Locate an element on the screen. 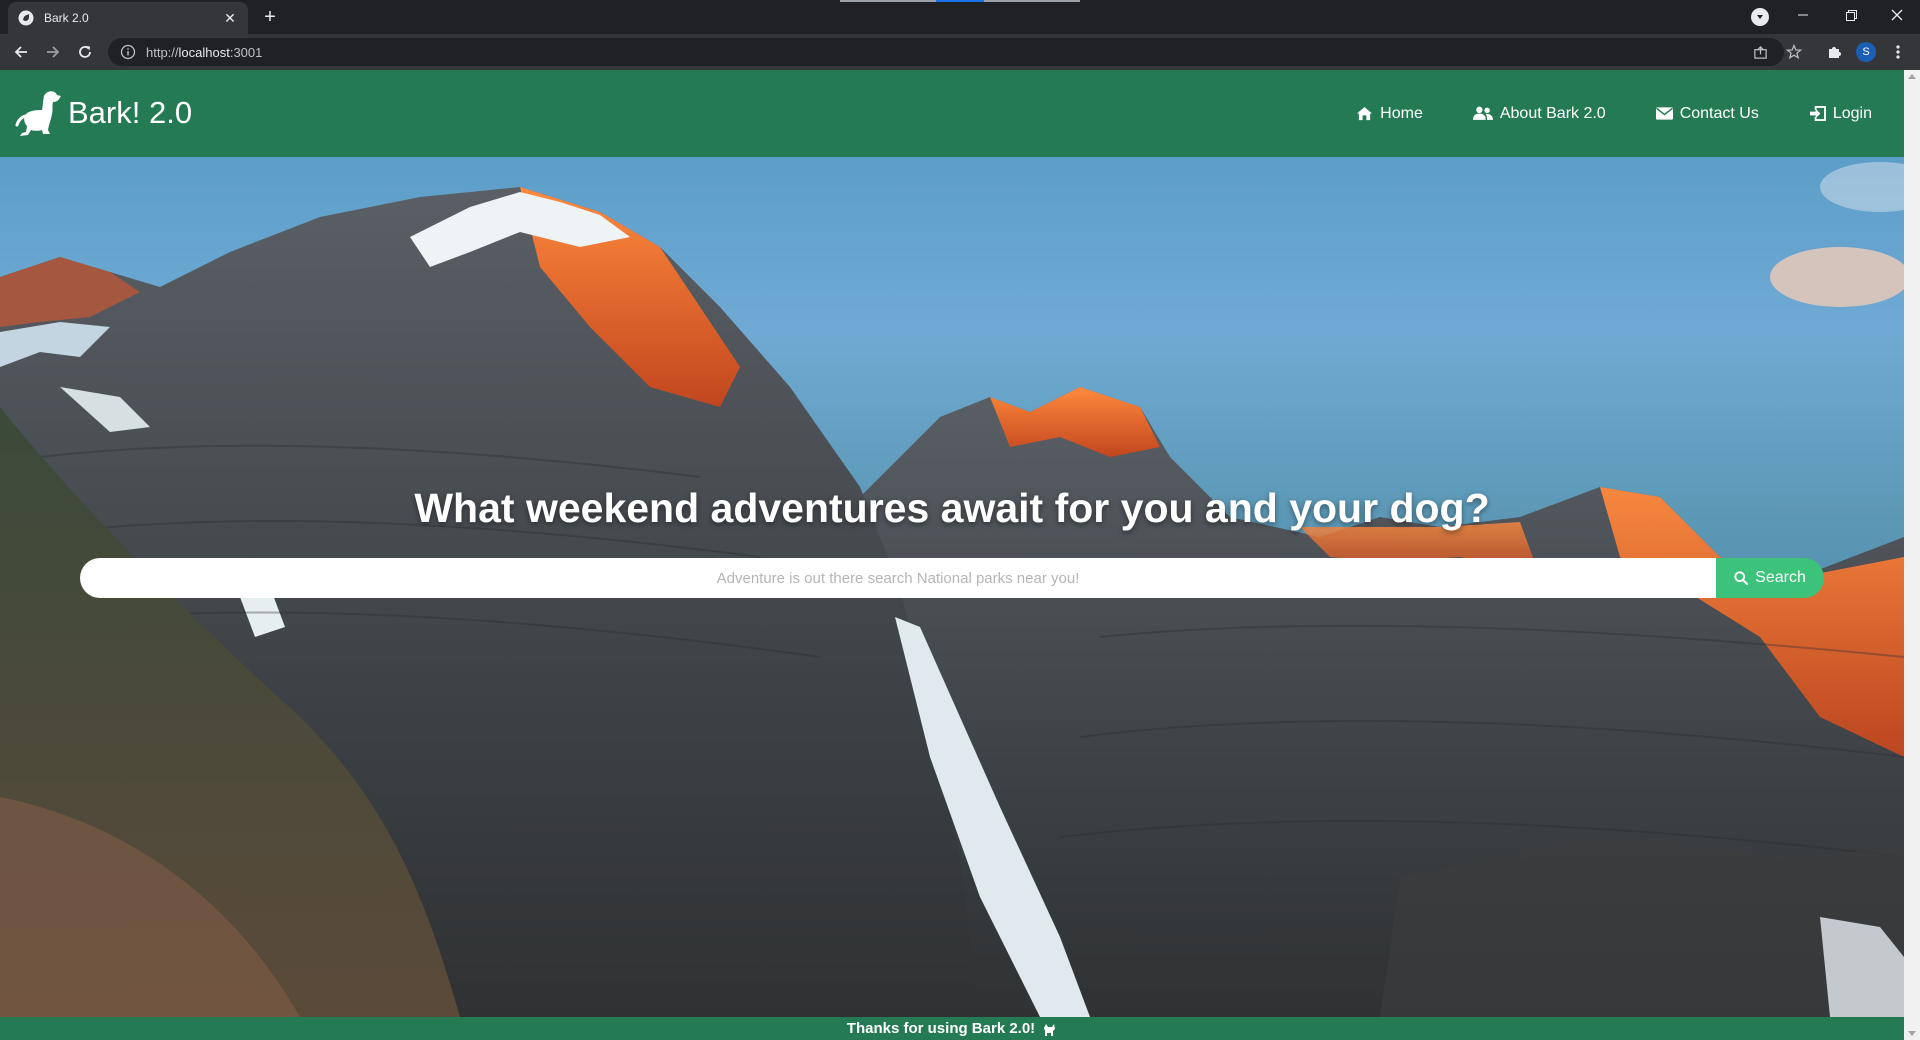  restore-icon is located at coordinates (1851, 15).